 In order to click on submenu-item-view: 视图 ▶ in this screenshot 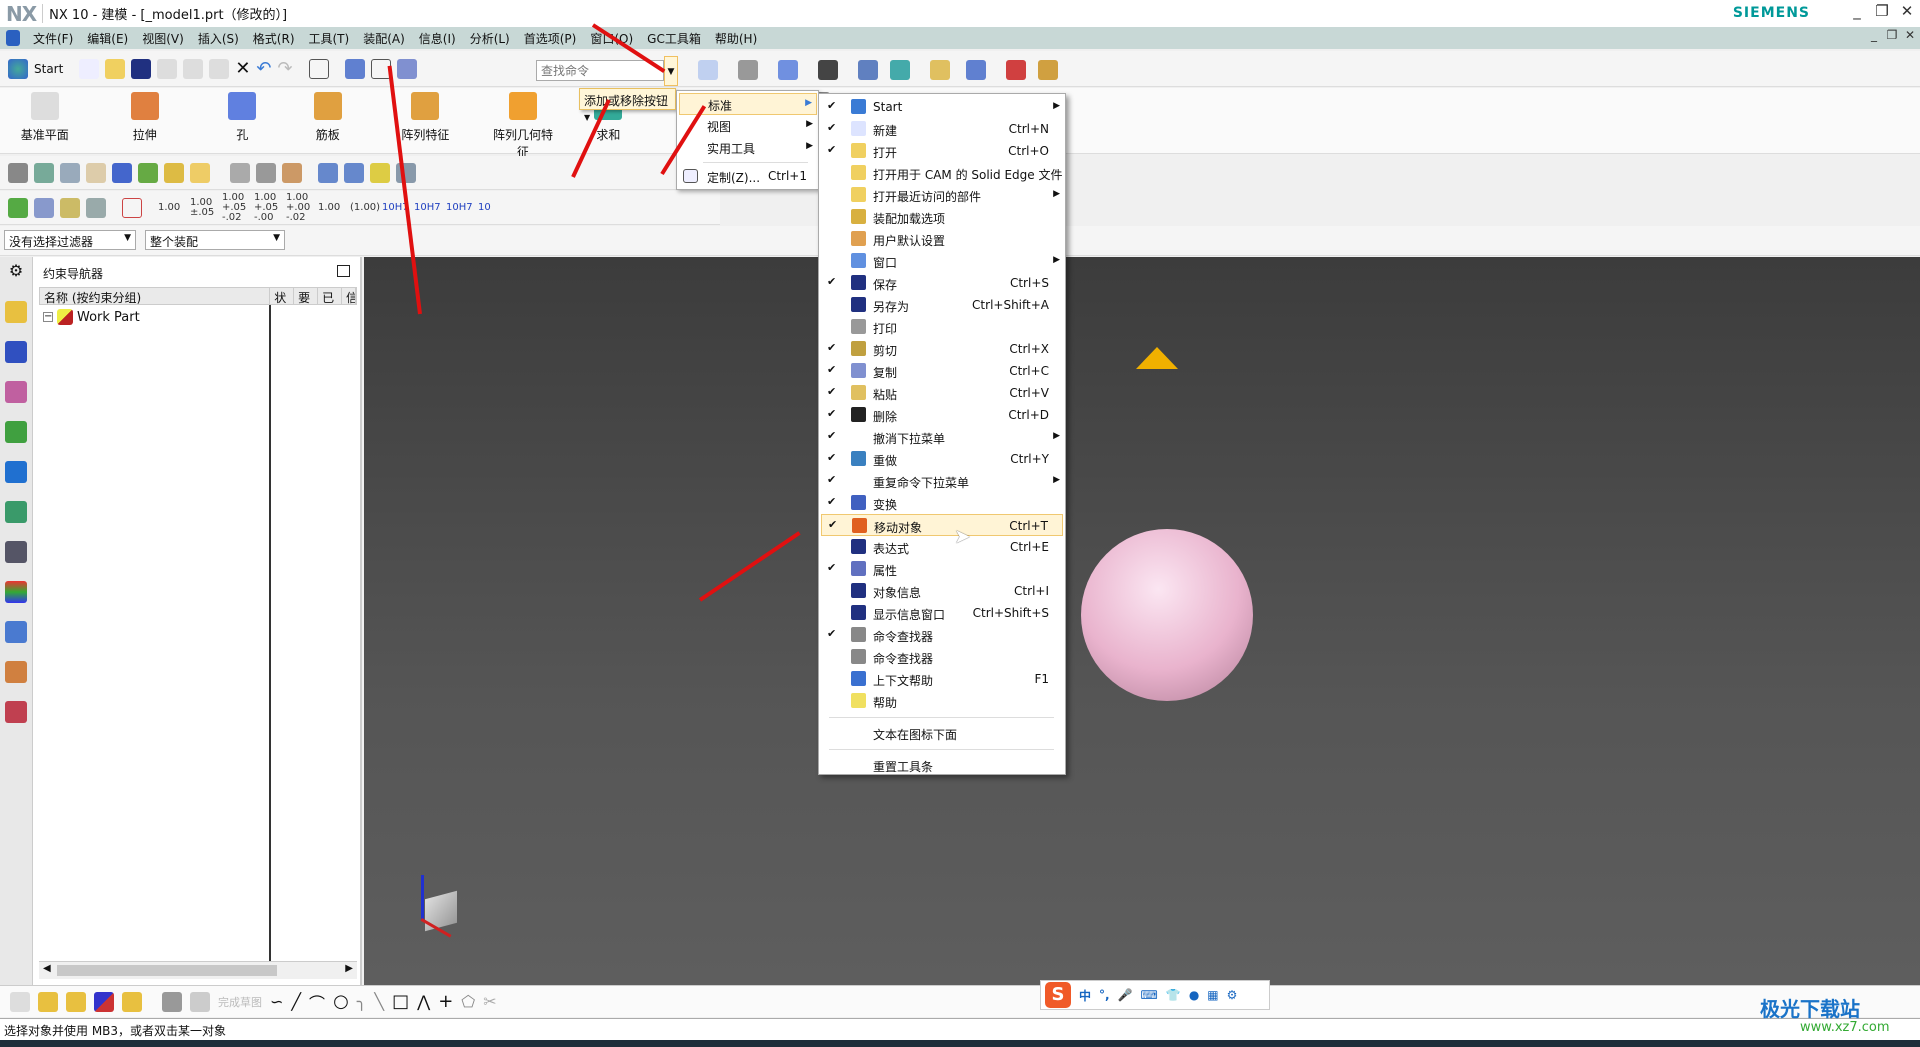, I will do `click(748, 126)`.